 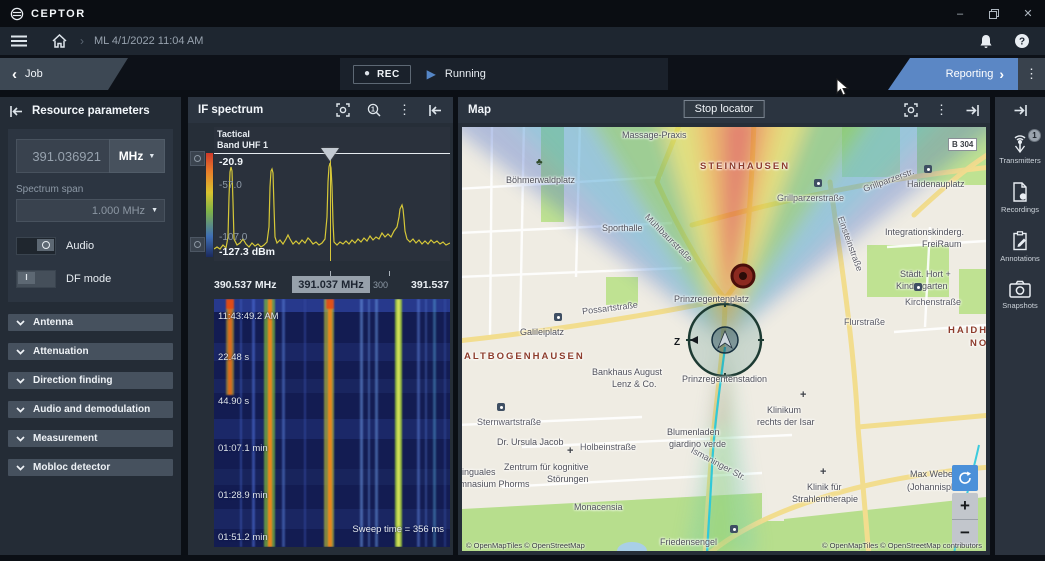 What do you see at coordinates (435, 110) in the screenshot?
I see `collapse-panel-button` at bounding box center [435, 110].